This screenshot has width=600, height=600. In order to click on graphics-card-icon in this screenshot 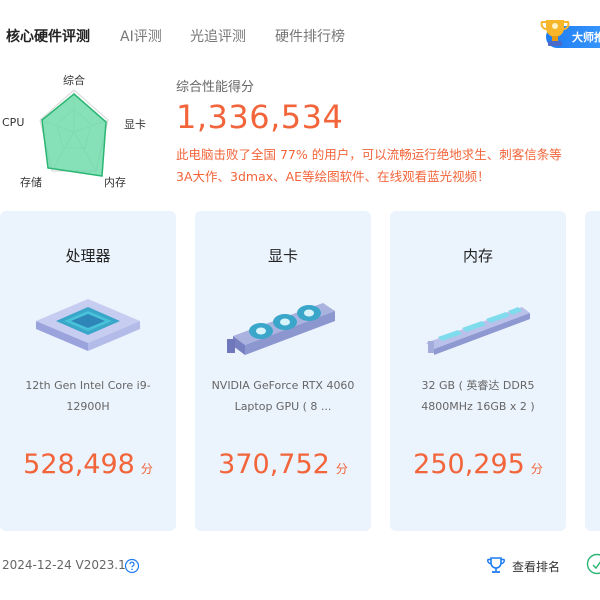, I will do `click(281, 329)`.